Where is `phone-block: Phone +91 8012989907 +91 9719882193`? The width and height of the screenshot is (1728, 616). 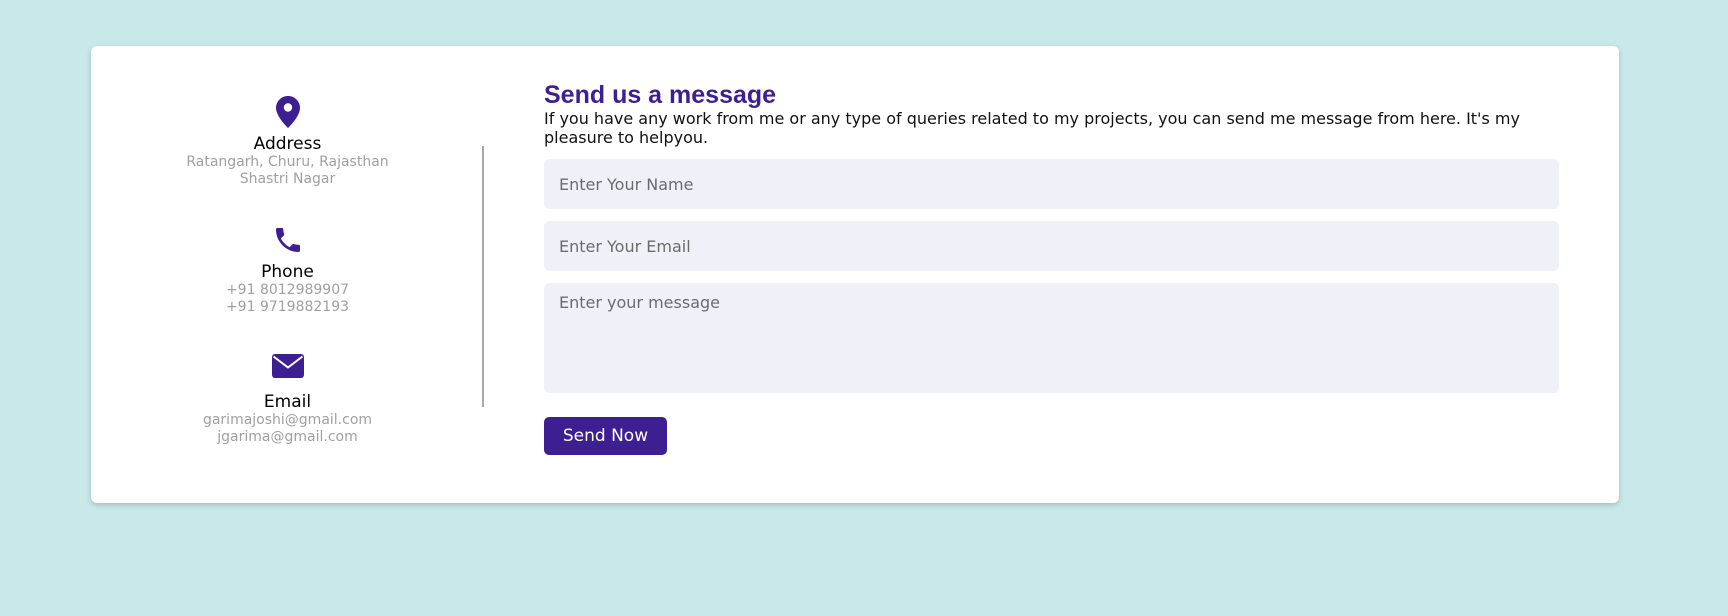
phone-block: Phone +91 8012989907 +91 9719882193 is located at coordinates (287, 270).